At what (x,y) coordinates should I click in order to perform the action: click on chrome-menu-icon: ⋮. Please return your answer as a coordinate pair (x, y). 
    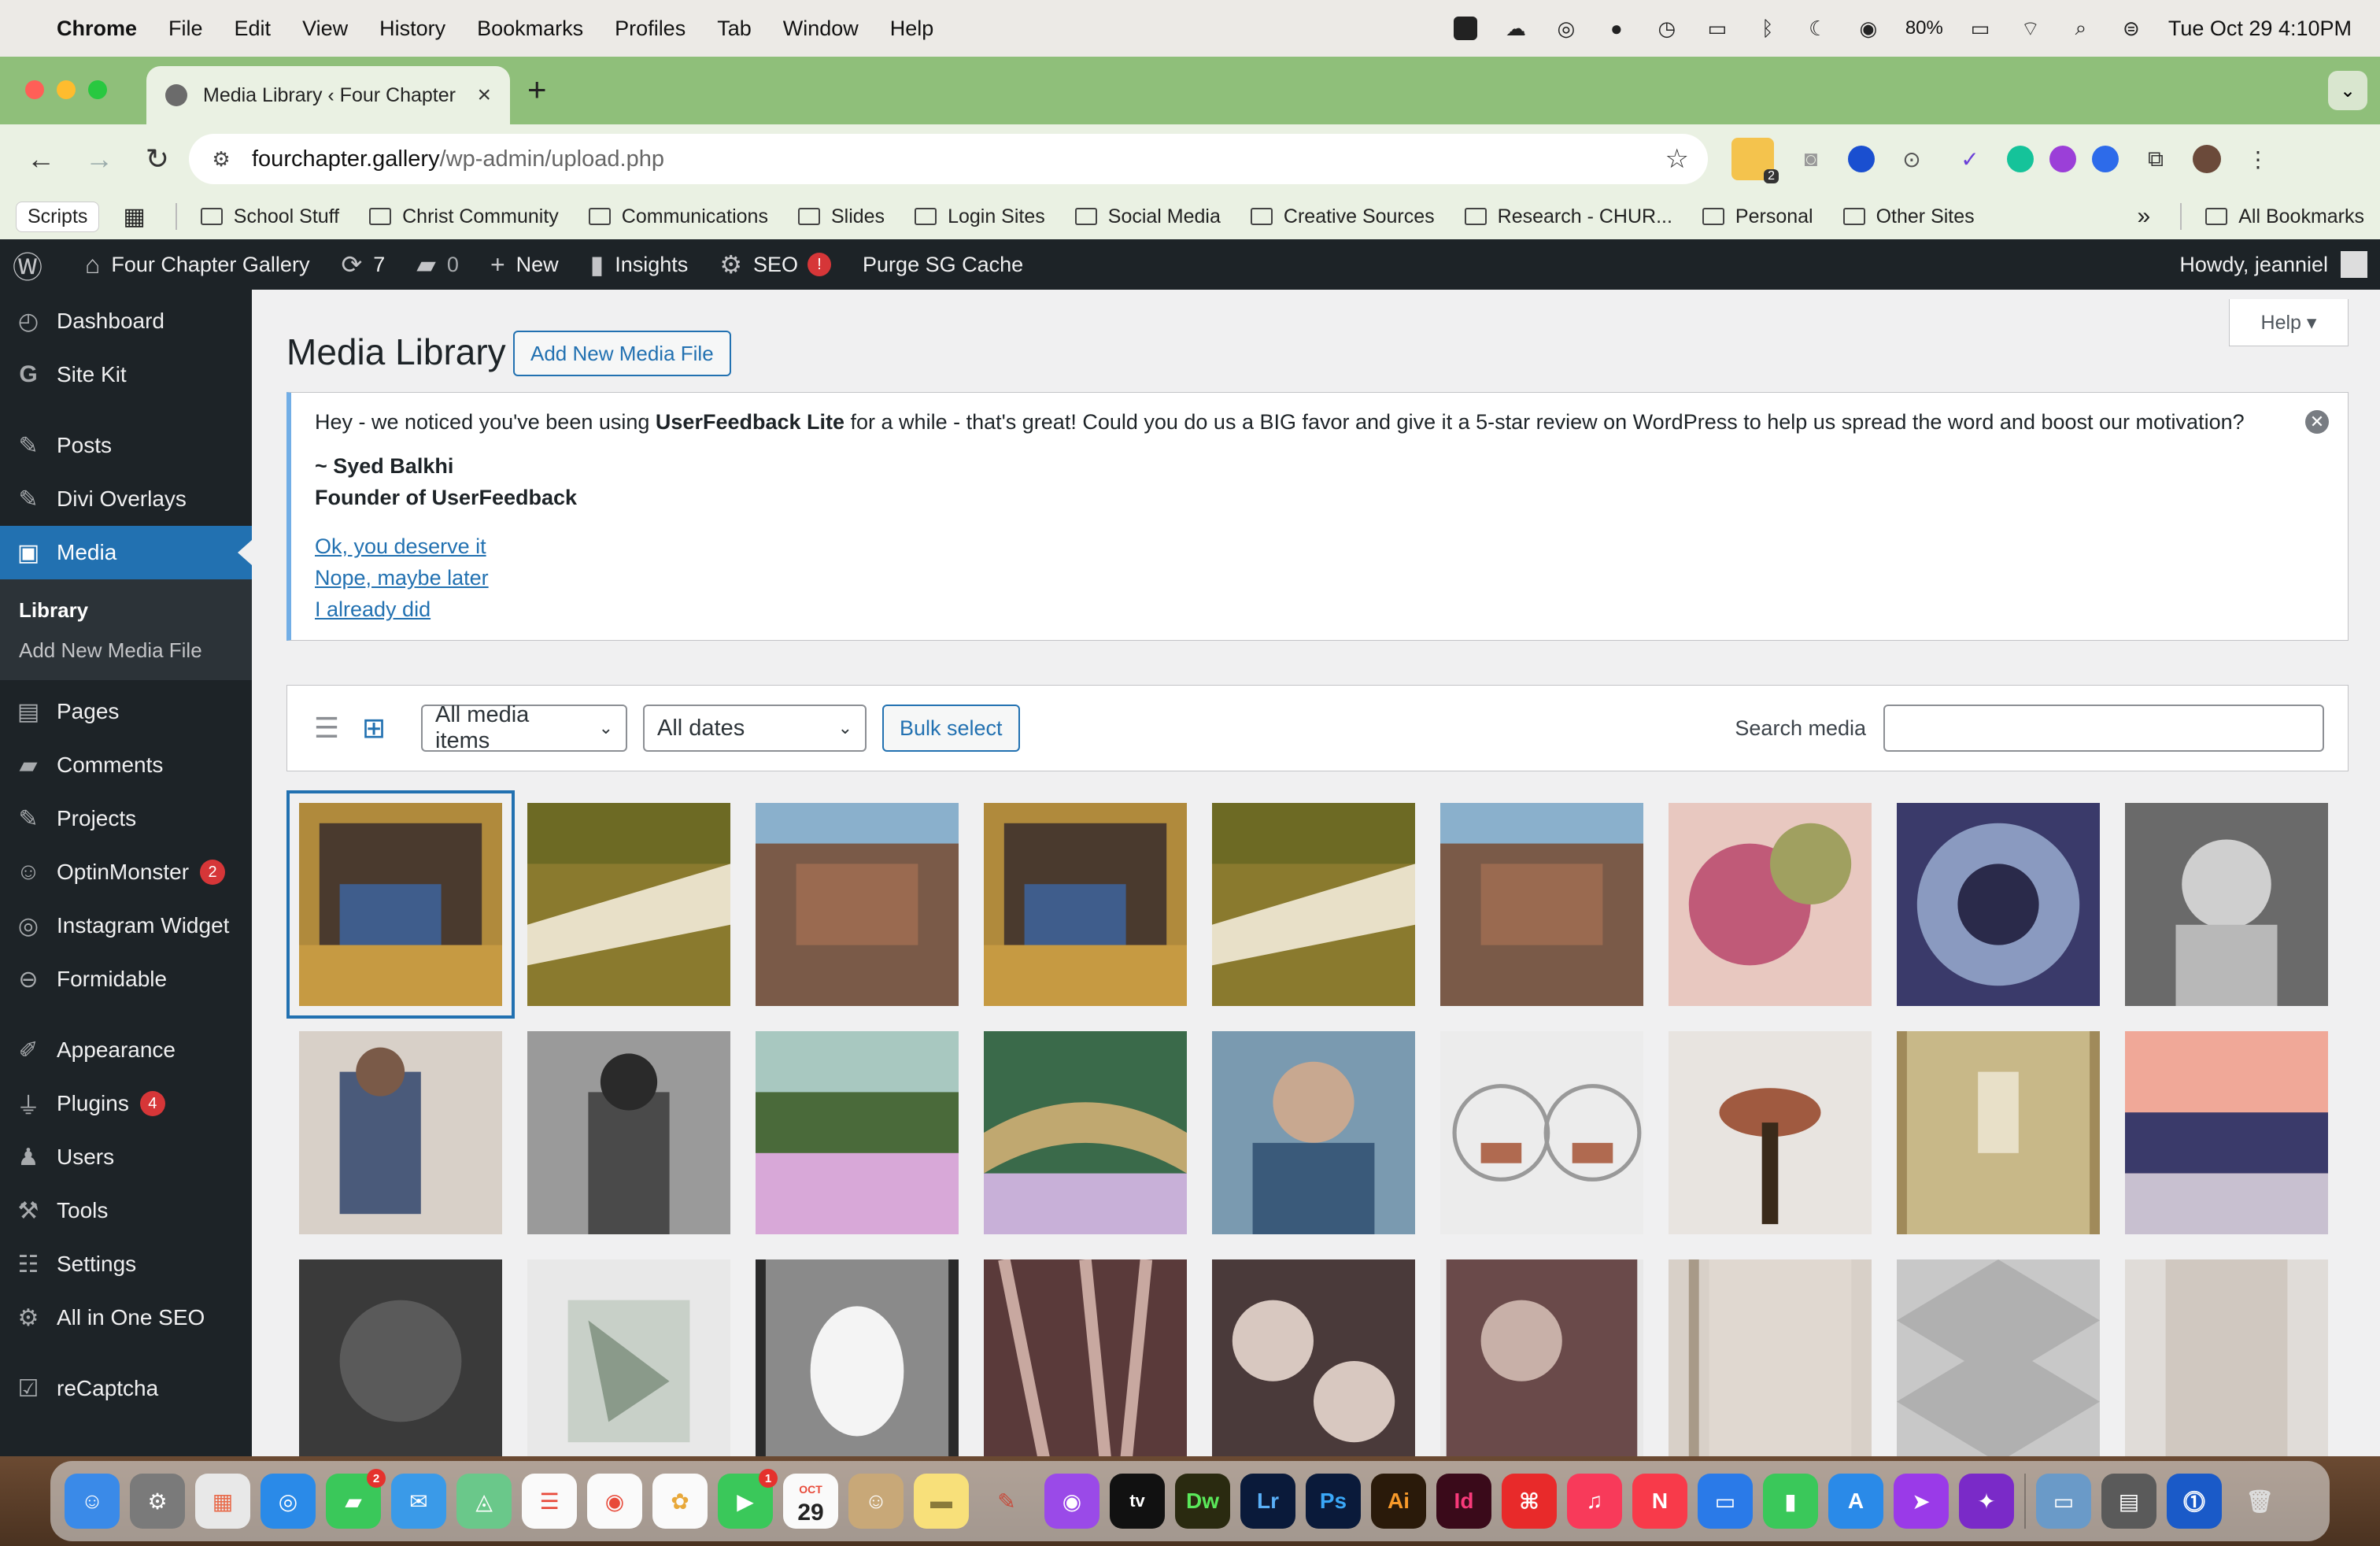
    Looking at the image, I should click on (2258, 159).